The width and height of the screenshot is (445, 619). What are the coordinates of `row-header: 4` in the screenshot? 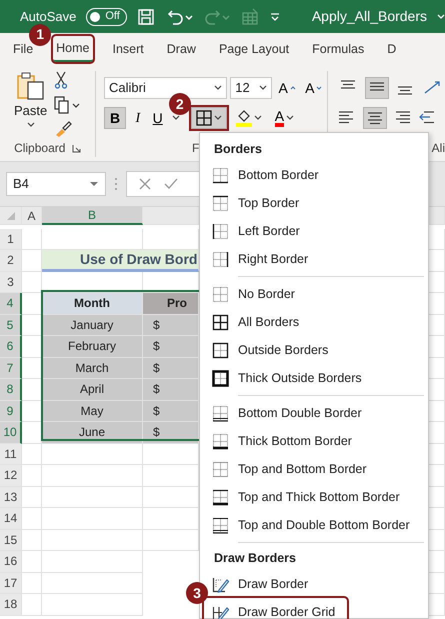 It's located at (11, 303).